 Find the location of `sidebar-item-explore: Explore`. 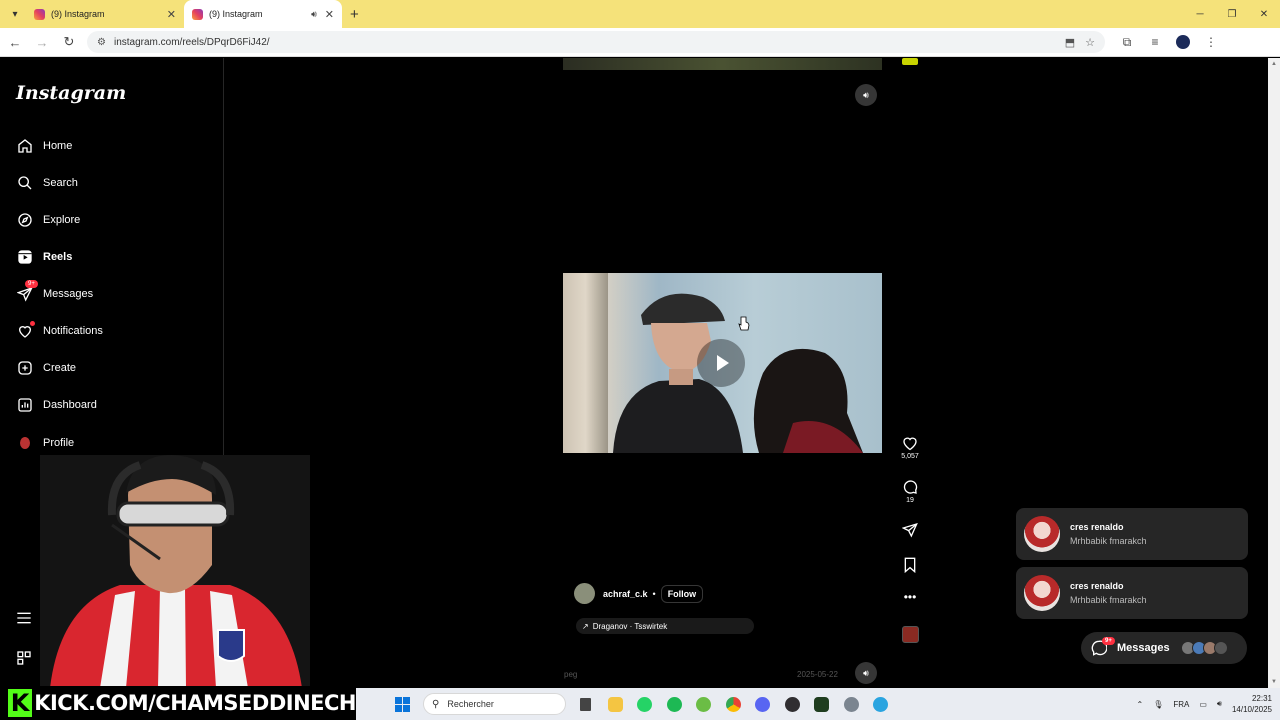

sidebar-item-explore: Explore is located at coordinates (48, 220).